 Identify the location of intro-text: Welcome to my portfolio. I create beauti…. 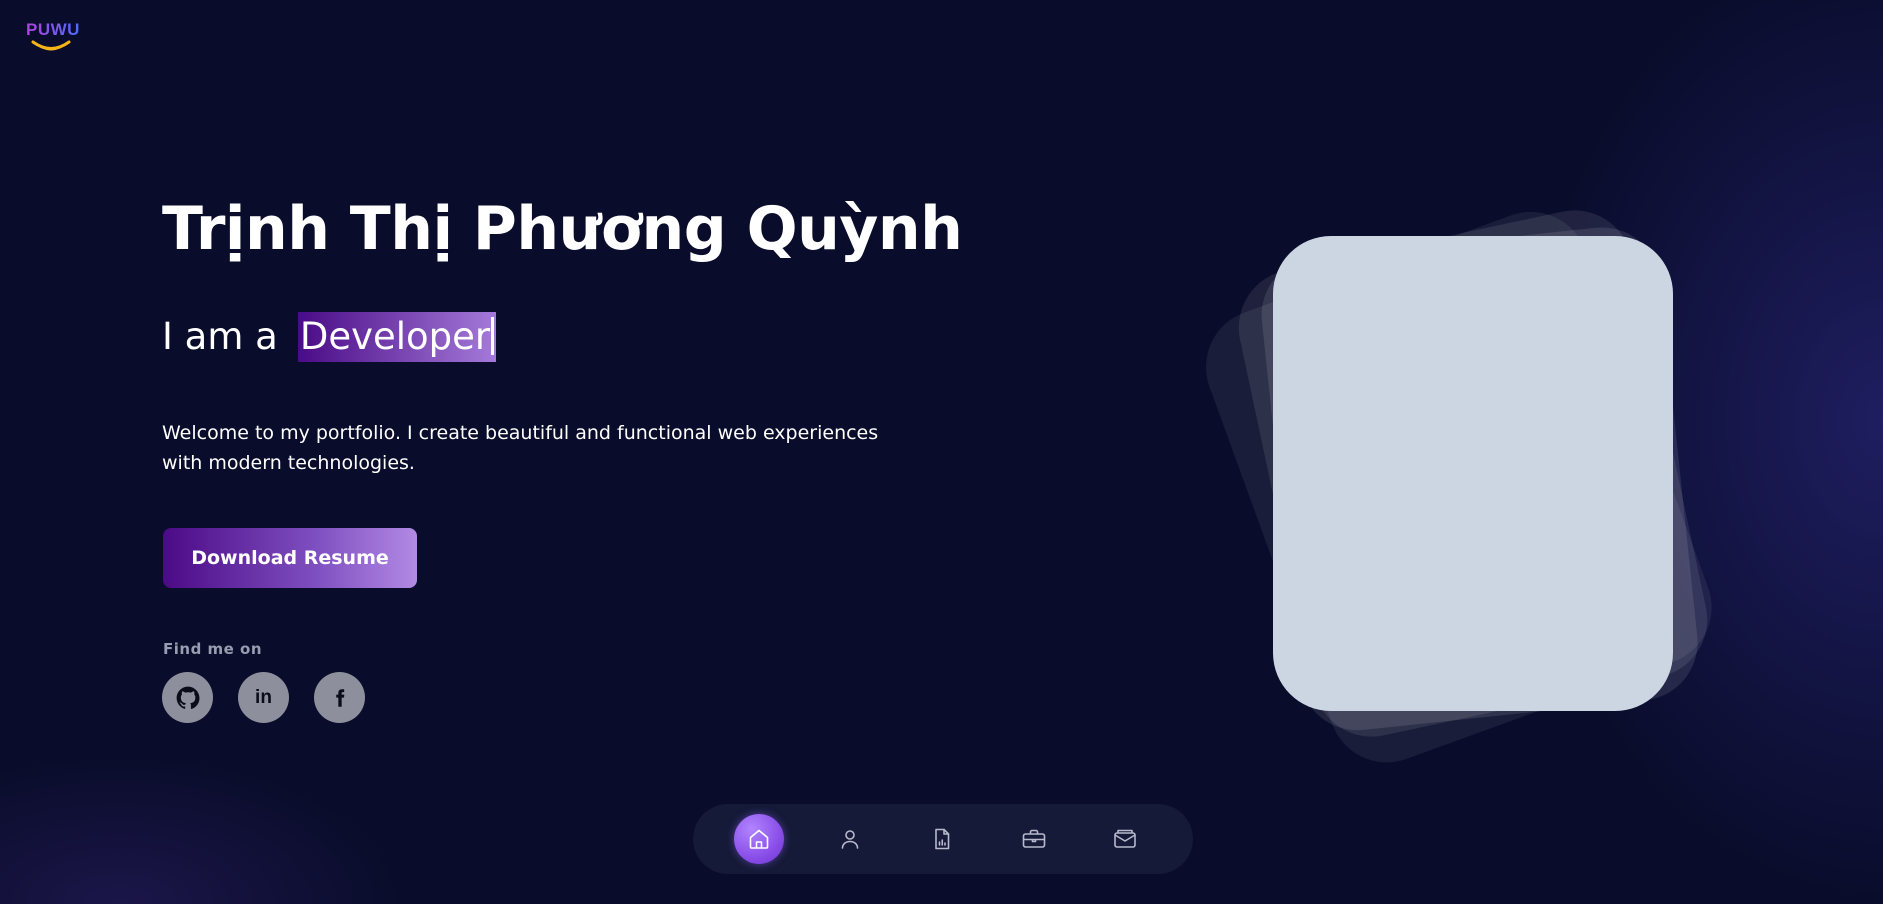
(520, 448).